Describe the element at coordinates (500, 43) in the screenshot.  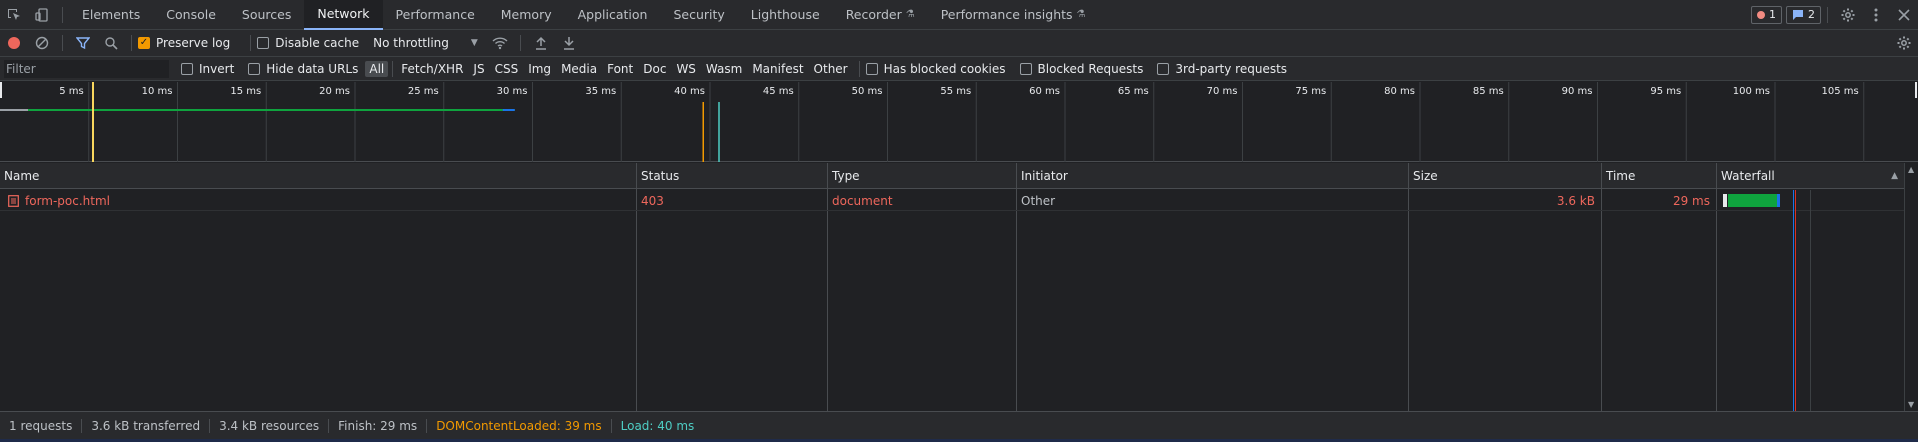
I see `network-conditions-wifi-icon` at that location.